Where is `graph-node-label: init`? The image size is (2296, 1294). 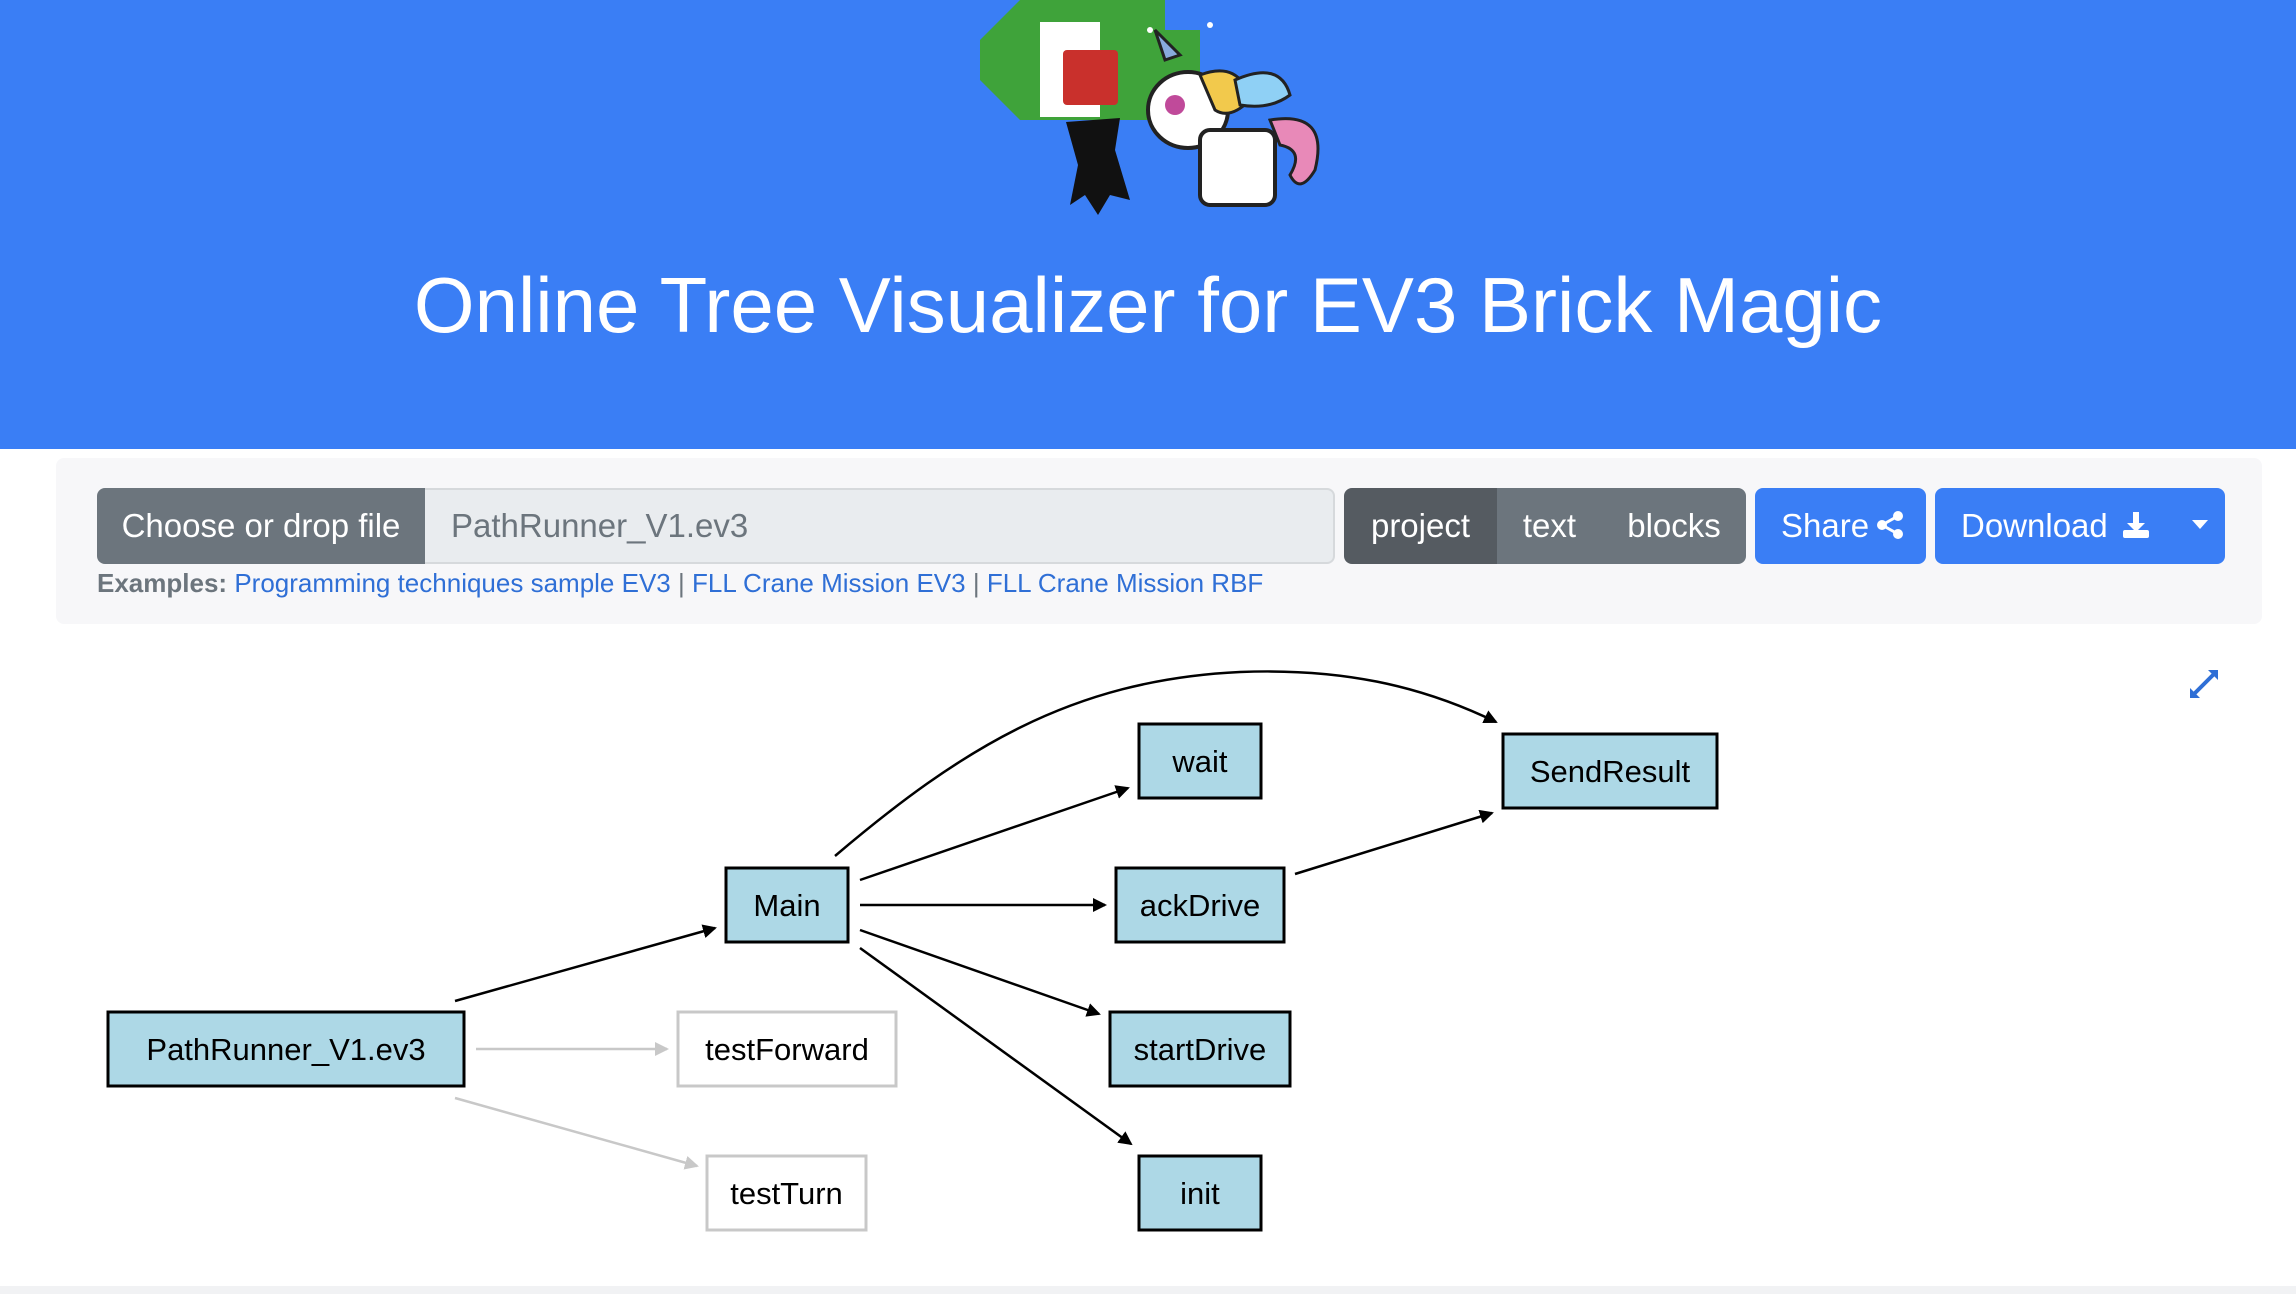 graph-node-label: init is located at coordinates (1200, 1193).